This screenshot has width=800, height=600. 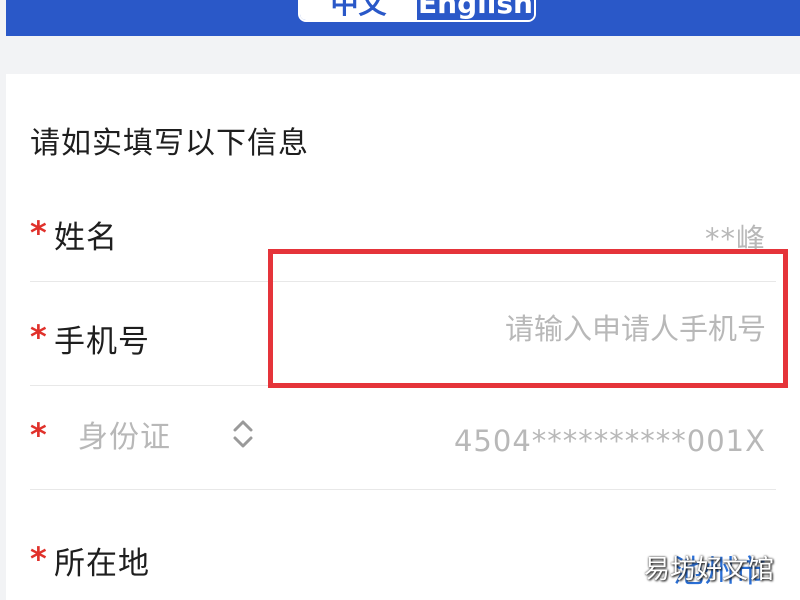 What do you see at coordinates (124, 437) in the screenshot?
I see `id-type-selected: 身份证` at bounding box center [124, 437].